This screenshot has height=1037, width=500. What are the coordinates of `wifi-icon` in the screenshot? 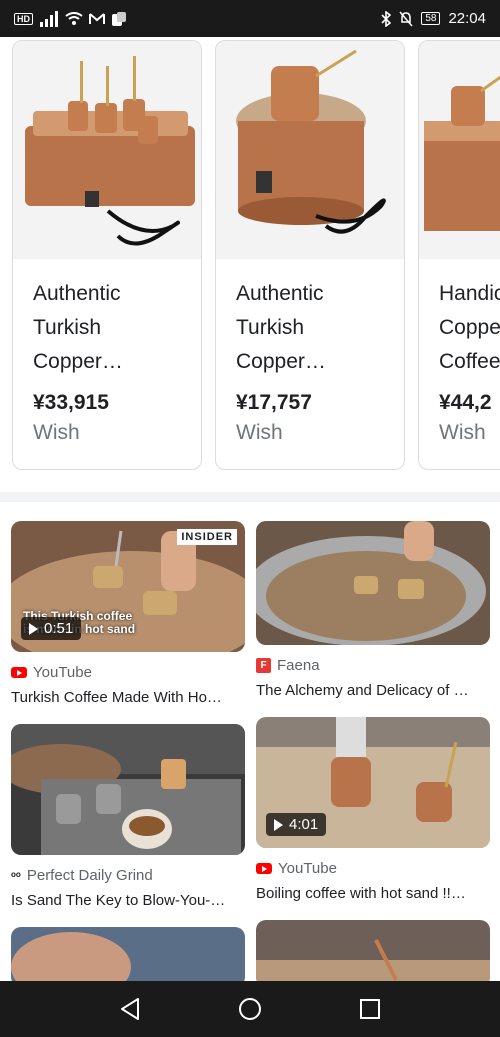 It's located at (74, 18).